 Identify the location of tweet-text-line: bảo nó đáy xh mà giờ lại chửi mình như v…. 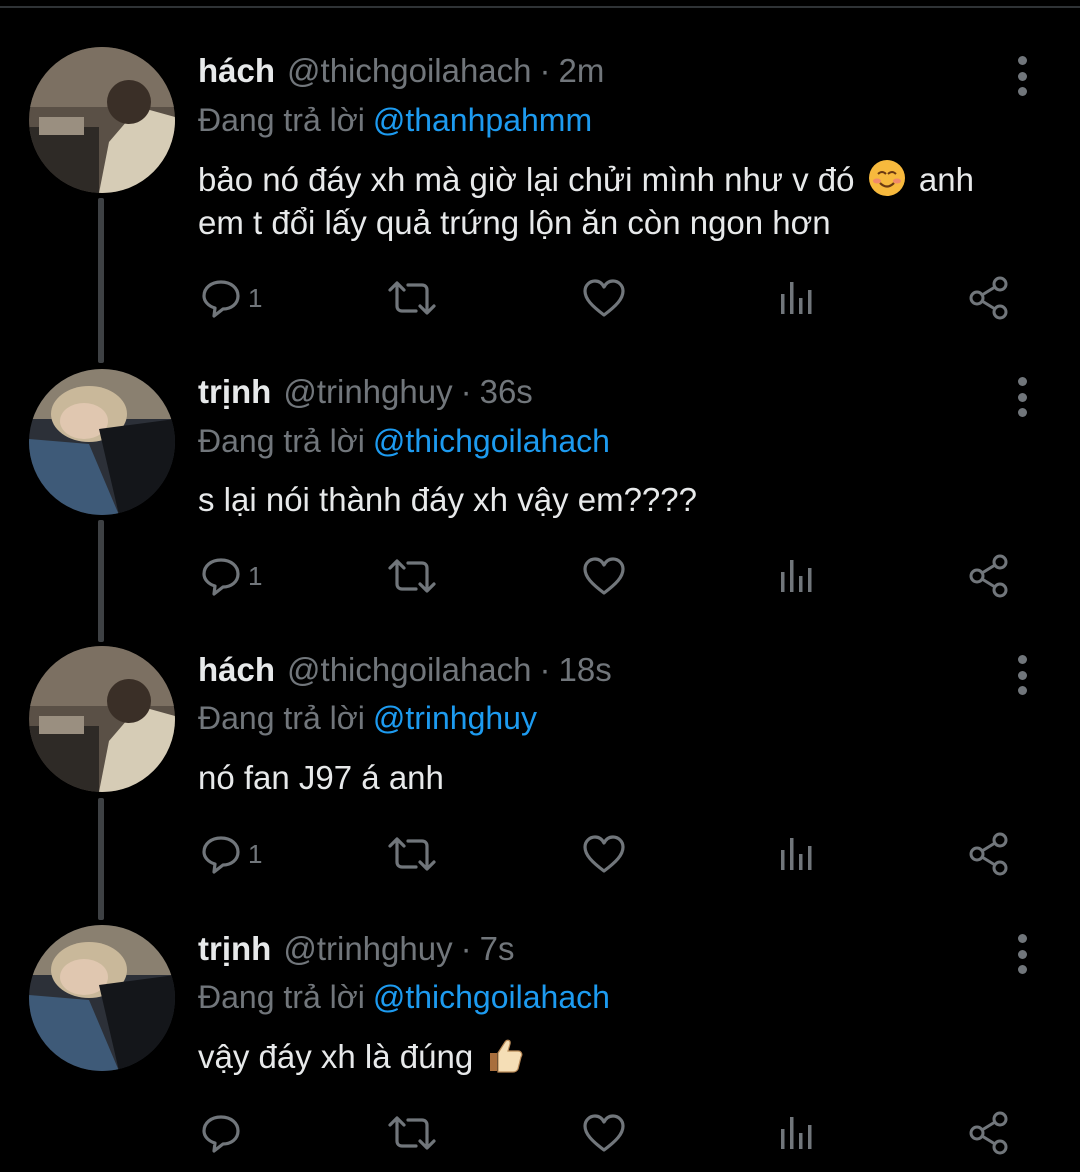
(526, 179).